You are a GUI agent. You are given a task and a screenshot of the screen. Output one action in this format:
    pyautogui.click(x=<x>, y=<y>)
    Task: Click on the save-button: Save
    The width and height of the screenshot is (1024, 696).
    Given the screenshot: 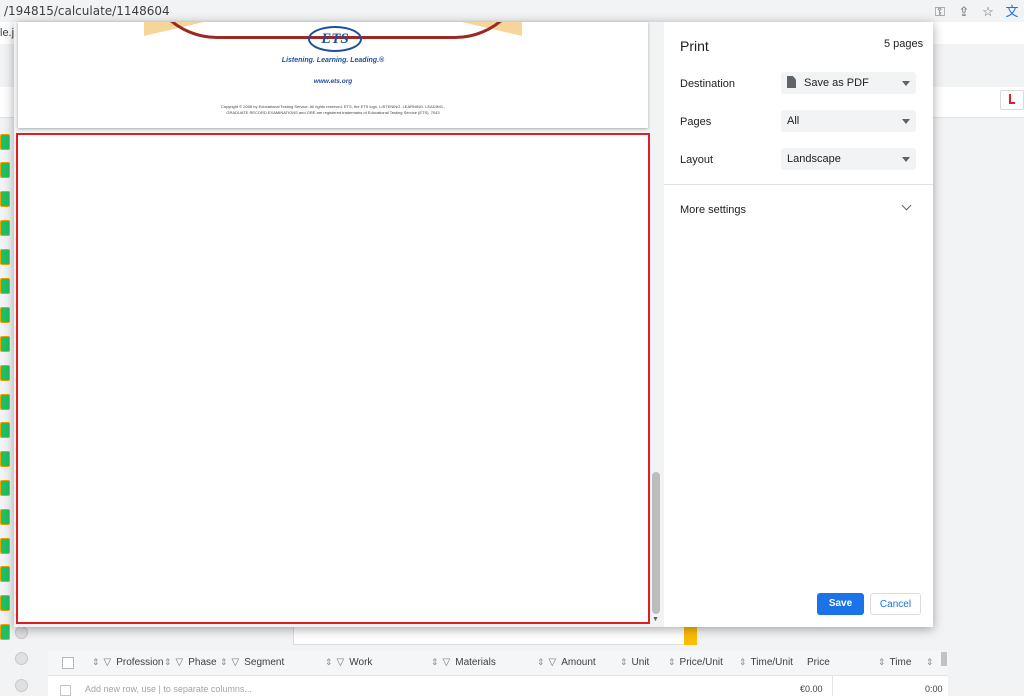 What is the action you would take?
    pyautogui.click(x=840, y=604)
    